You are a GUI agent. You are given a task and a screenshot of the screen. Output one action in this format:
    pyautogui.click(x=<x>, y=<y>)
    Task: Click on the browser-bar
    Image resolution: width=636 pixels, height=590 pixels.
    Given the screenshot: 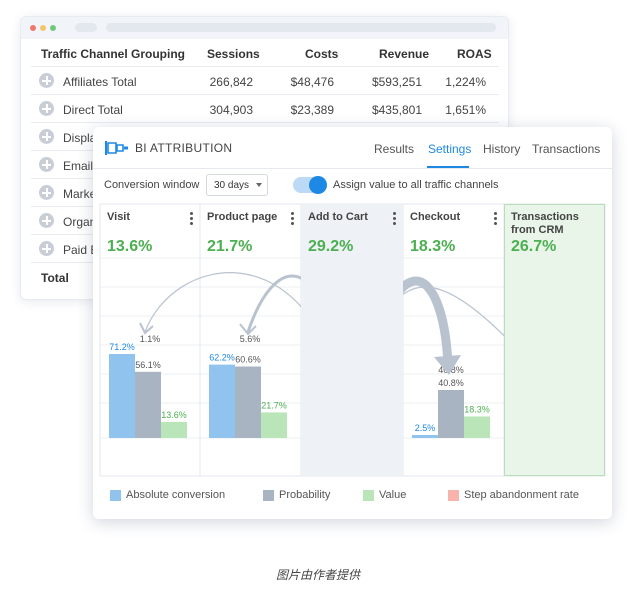 What is the action you would take?
    pyautogui.click(x=264, y=28)
    